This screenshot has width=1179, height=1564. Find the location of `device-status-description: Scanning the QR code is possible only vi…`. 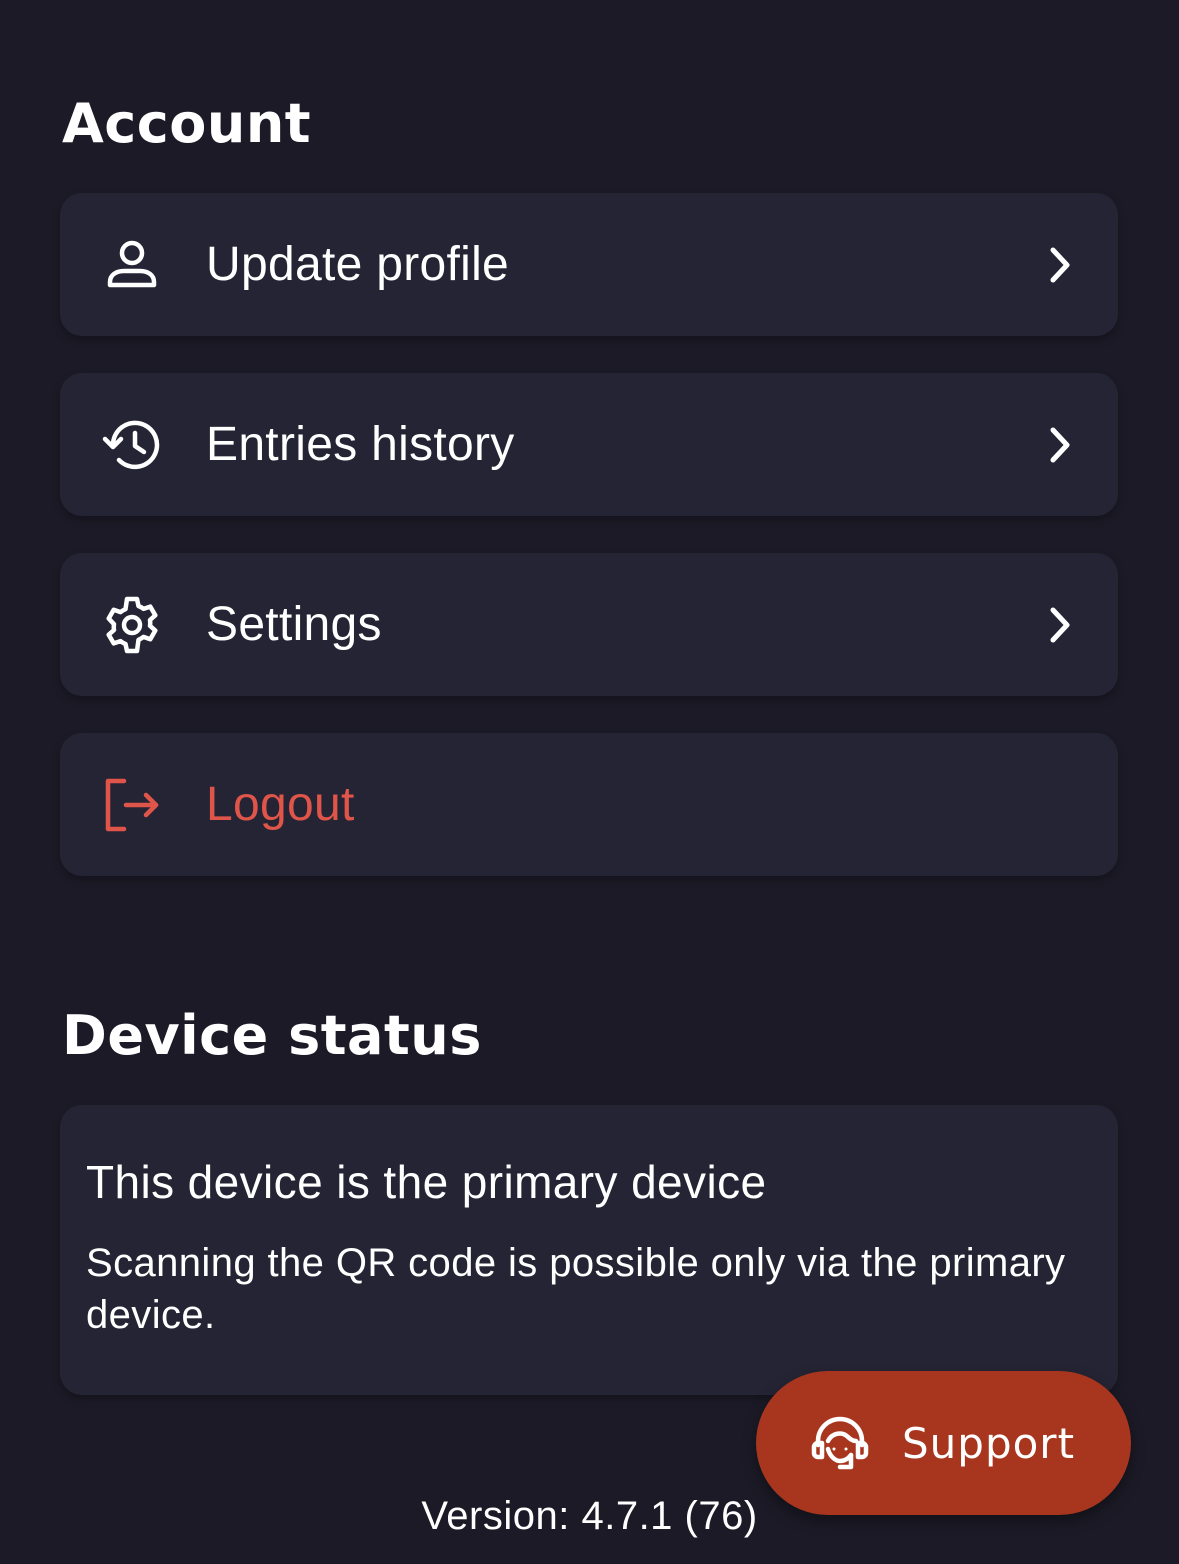

device-status-description: Scanning the QR code is possible only vi… is located at coordinates (576, 1289).